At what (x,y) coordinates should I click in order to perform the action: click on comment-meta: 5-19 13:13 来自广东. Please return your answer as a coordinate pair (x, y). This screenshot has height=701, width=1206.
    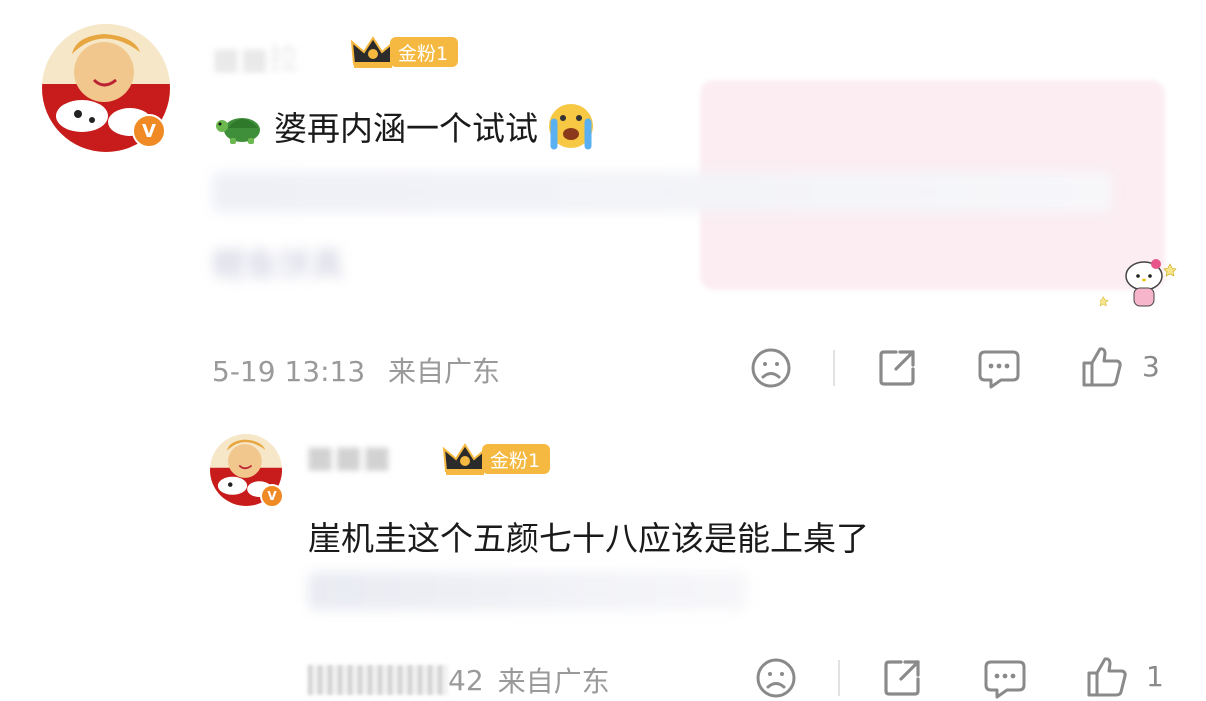
    Looking at the image, I should click on (356, 370).